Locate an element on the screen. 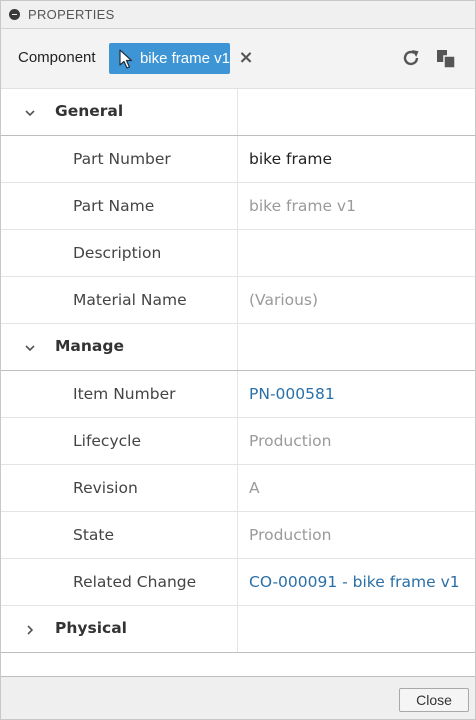 The height and width of the screenshot is (720, 476). group-row-manage: Manage is located at coordinates (238, 347).